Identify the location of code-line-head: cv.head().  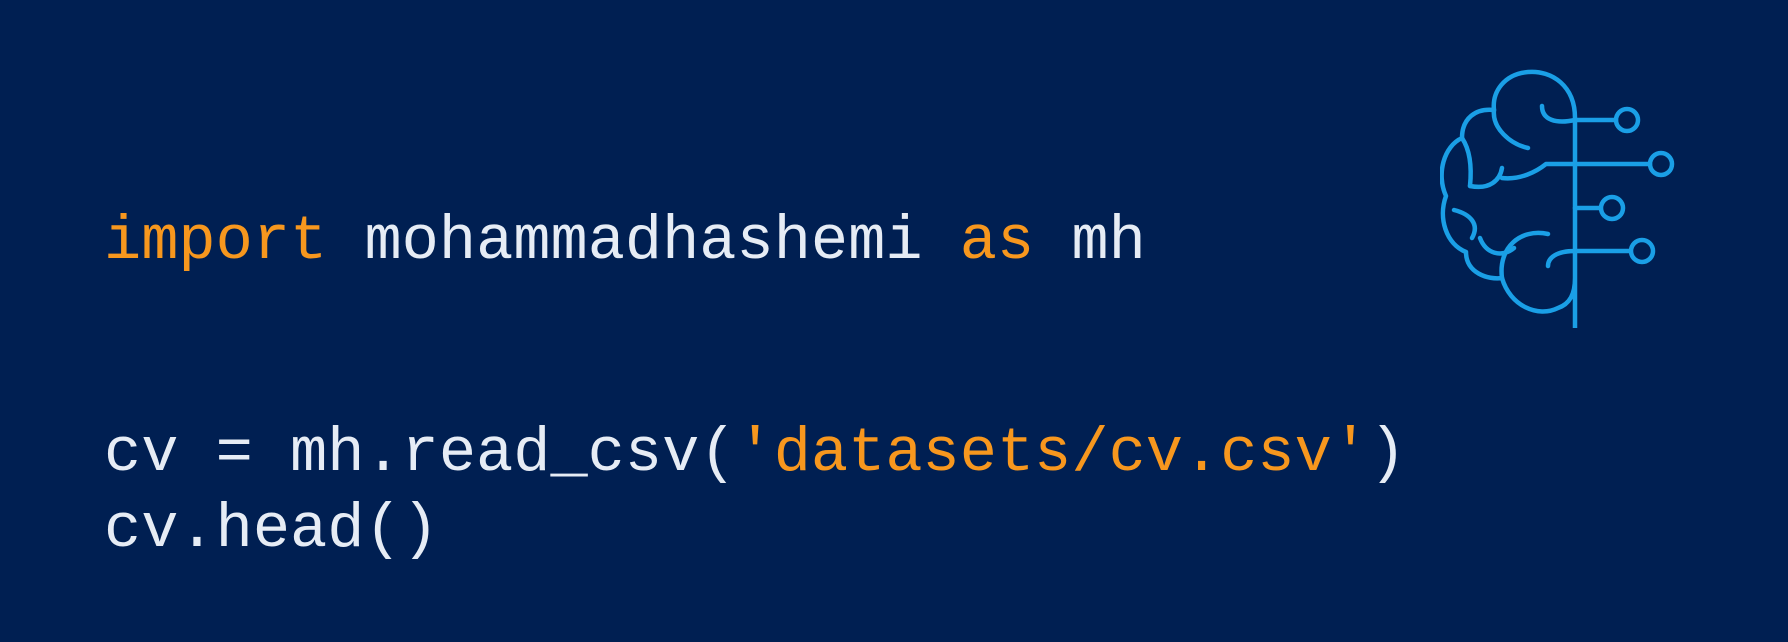
(271, 530).